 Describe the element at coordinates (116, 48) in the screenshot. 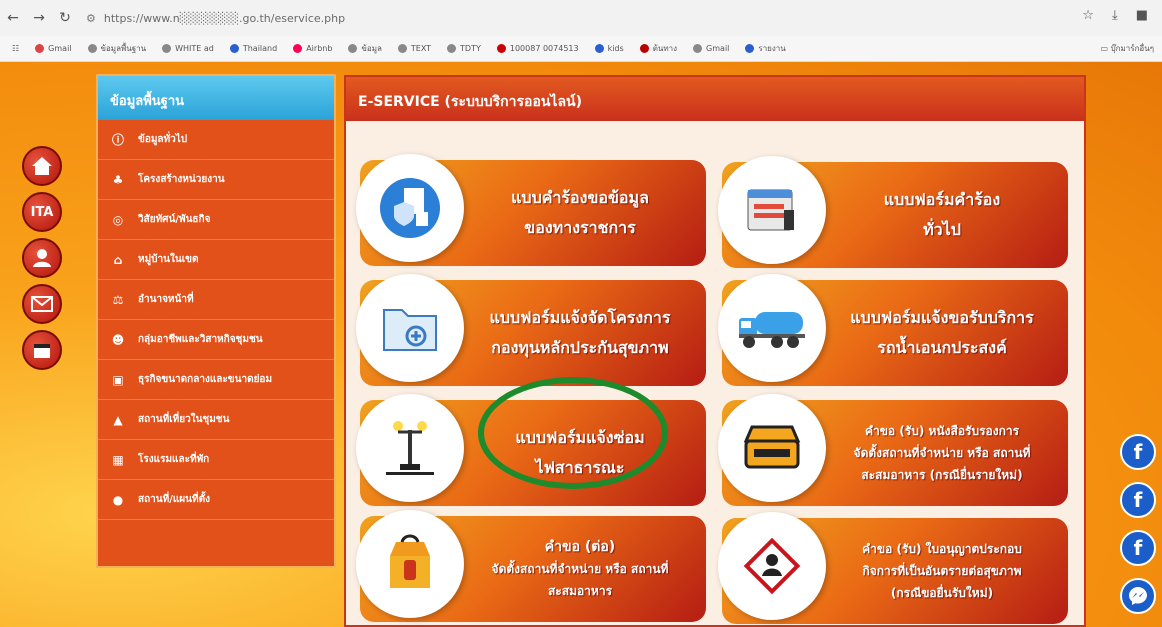

I see `bookmark: ข้อมูลพื้นฐาน` at that location.